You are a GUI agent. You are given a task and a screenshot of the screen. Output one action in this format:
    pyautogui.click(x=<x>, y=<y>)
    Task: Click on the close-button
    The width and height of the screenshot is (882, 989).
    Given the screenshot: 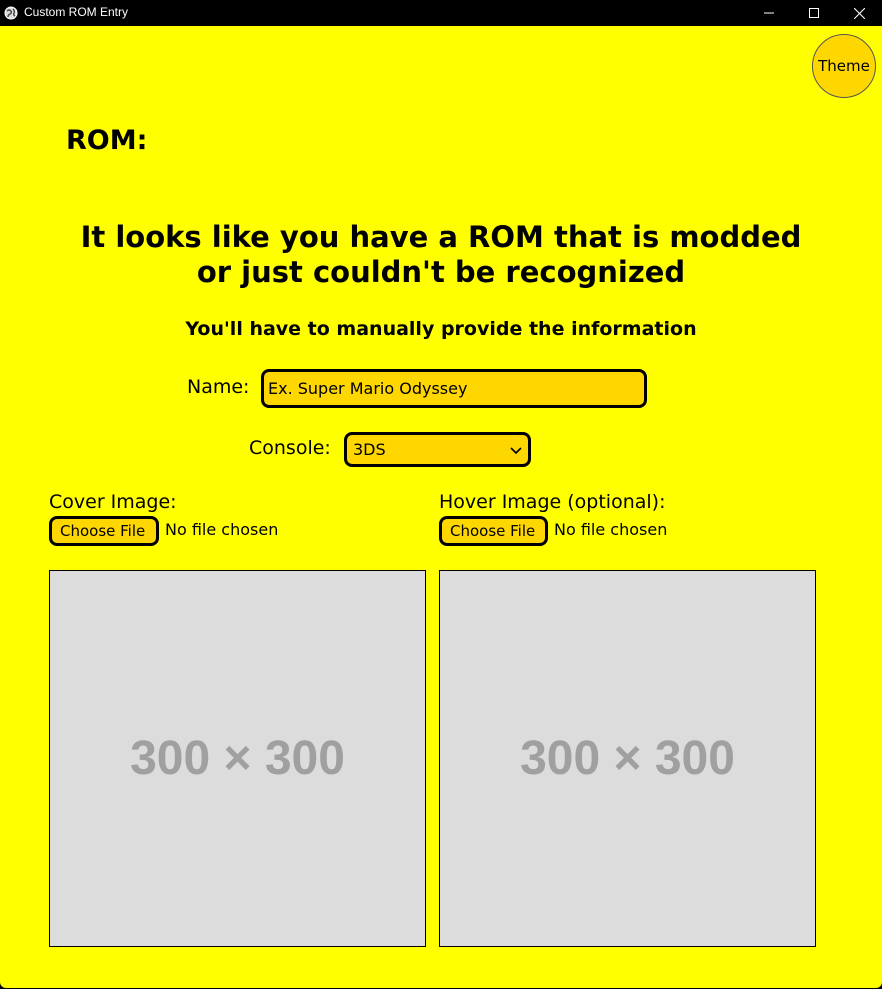 What is the action you would take?
    pyautogui.click(x=859, y=13)
    